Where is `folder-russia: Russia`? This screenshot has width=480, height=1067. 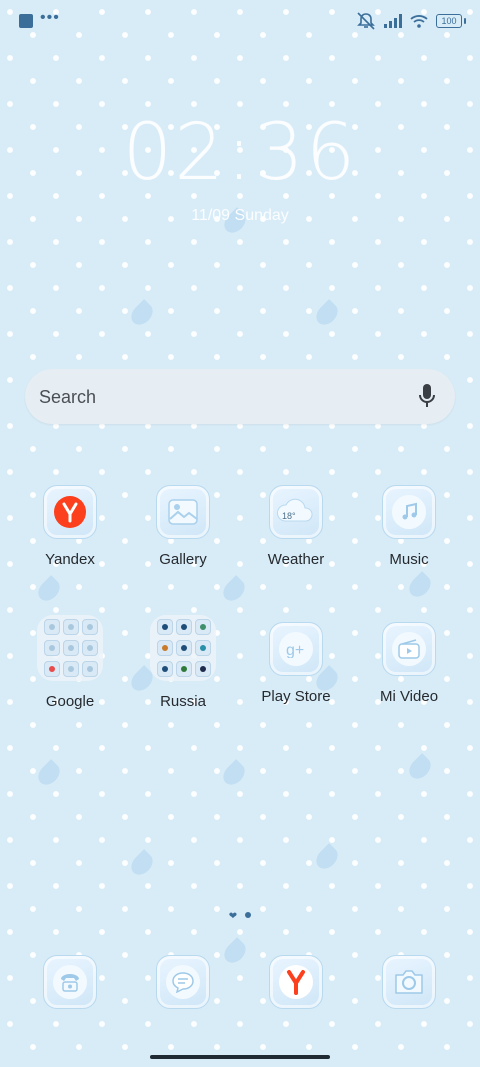 folder-russia: Russia is located at coordinates (183, 662).